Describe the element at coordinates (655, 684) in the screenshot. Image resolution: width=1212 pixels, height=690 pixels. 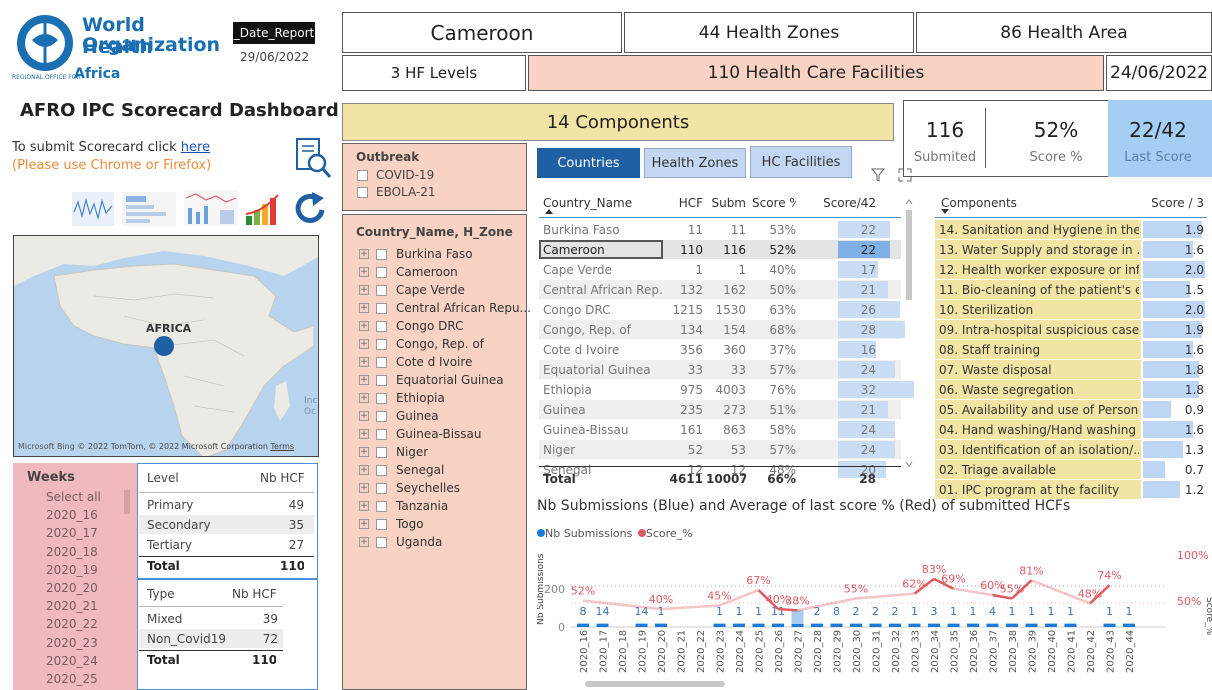
I see `chart-hscrollbar` at that location.